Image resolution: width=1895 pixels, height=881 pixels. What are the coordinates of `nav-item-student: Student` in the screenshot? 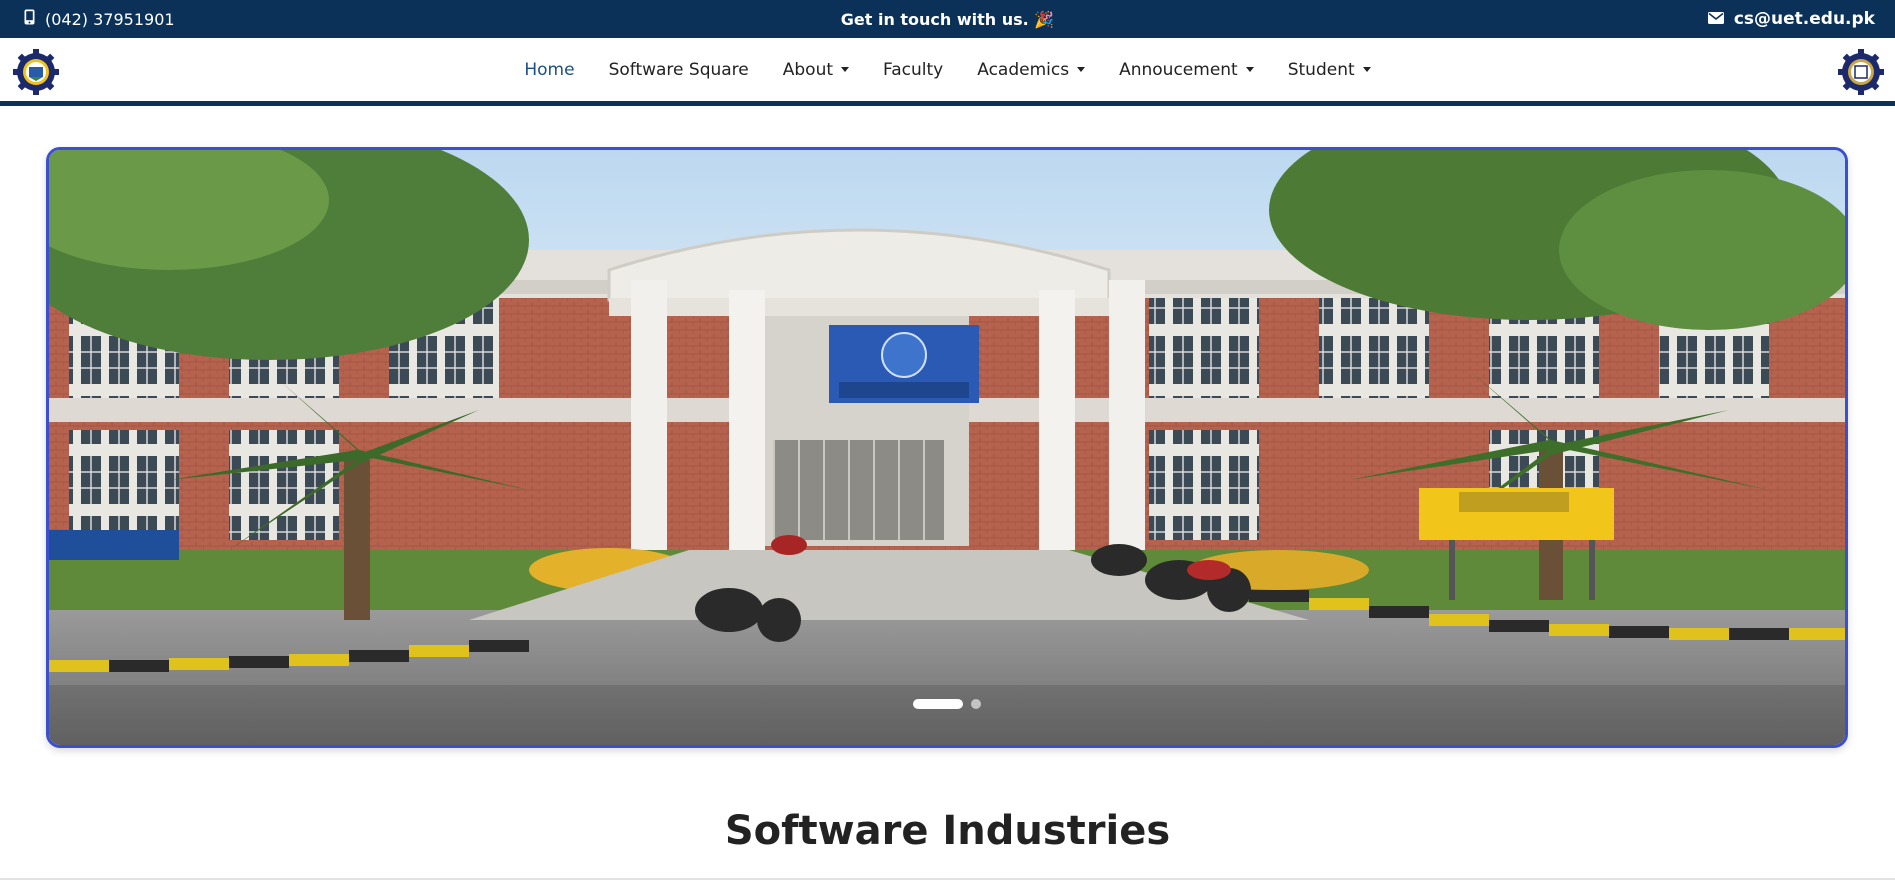 It's located at (1329, 70).